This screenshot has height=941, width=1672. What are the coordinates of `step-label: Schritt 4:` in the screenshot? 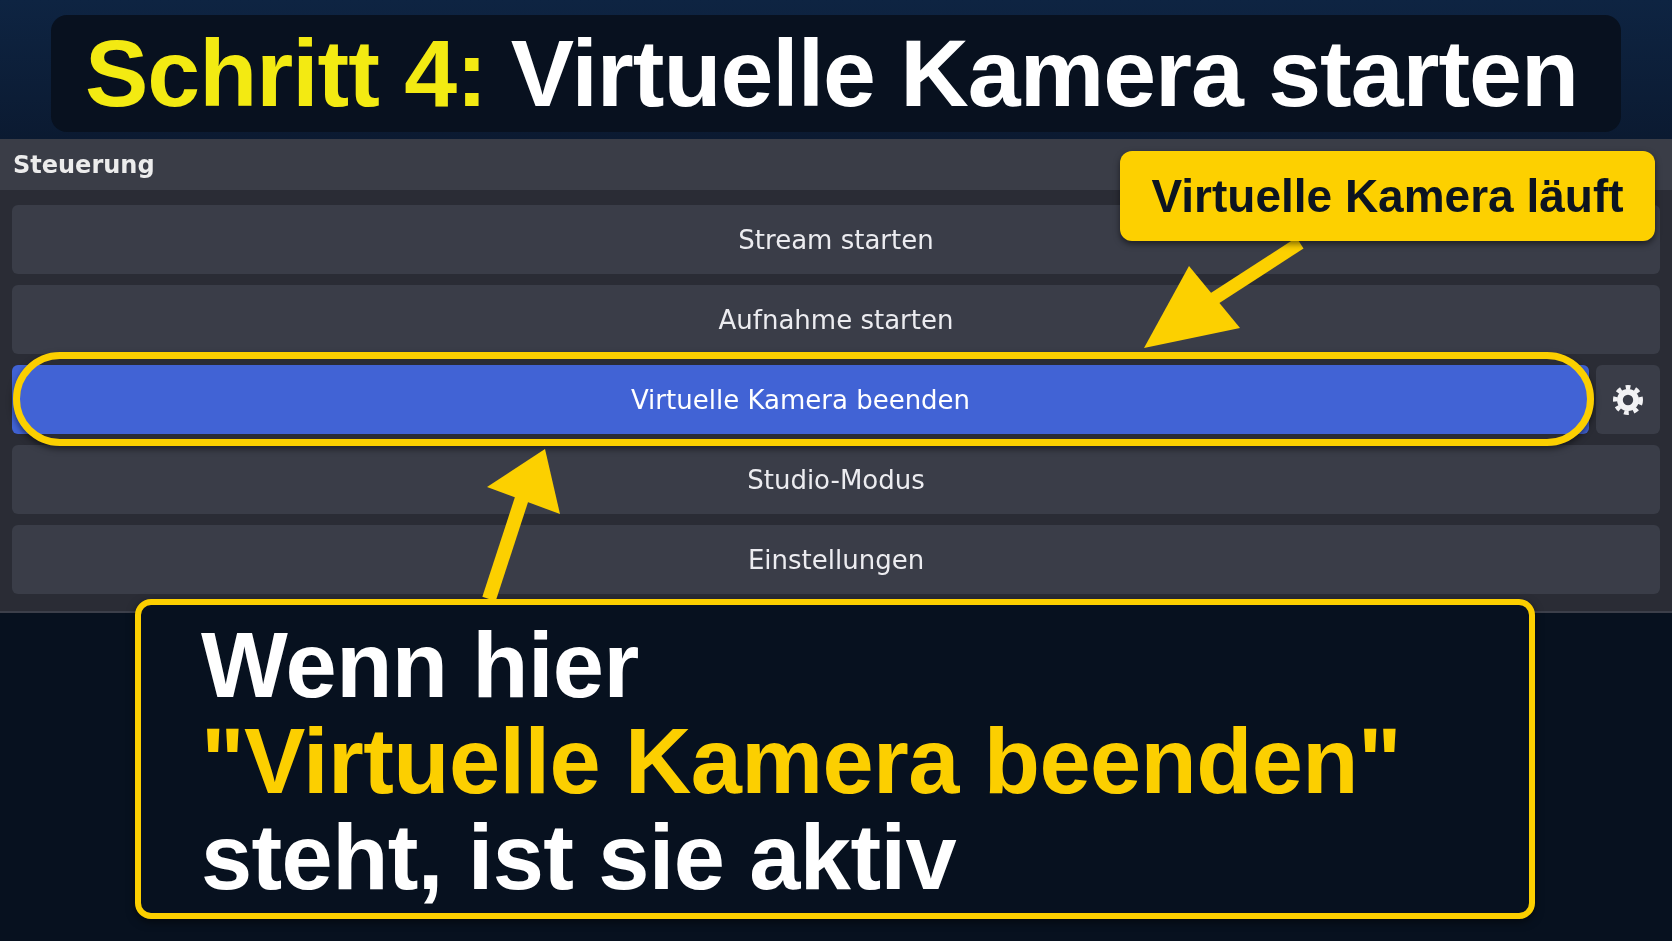 It's located at (286, 73).